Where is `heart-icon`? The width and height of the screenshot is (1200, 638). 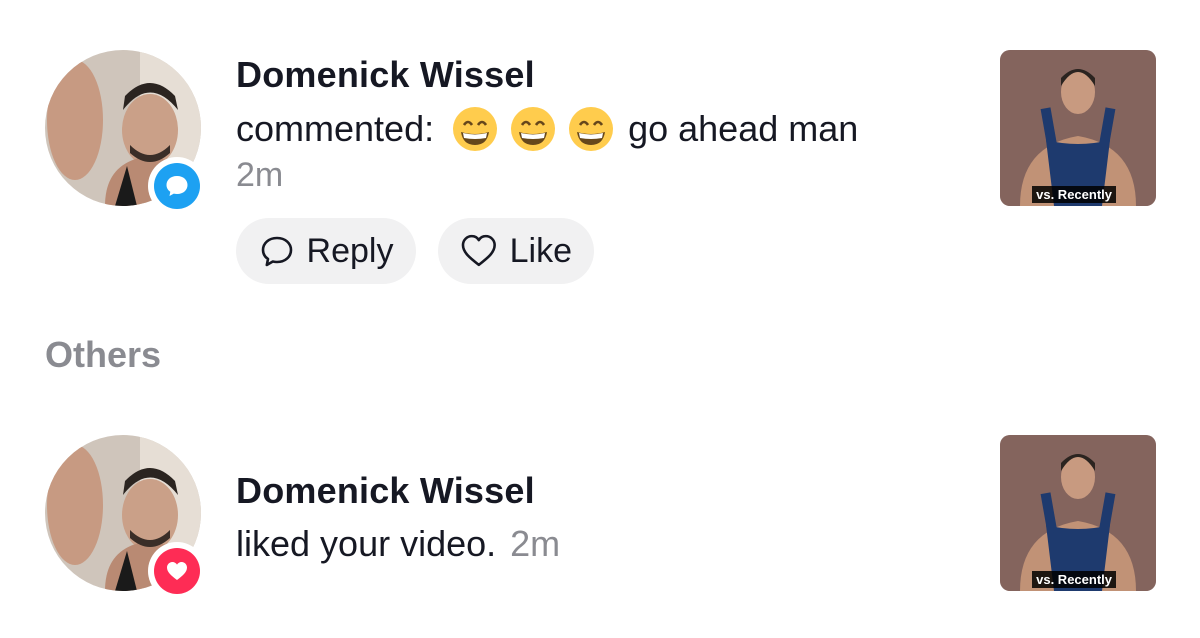
heart-icon is located at coordinates (177, 571).